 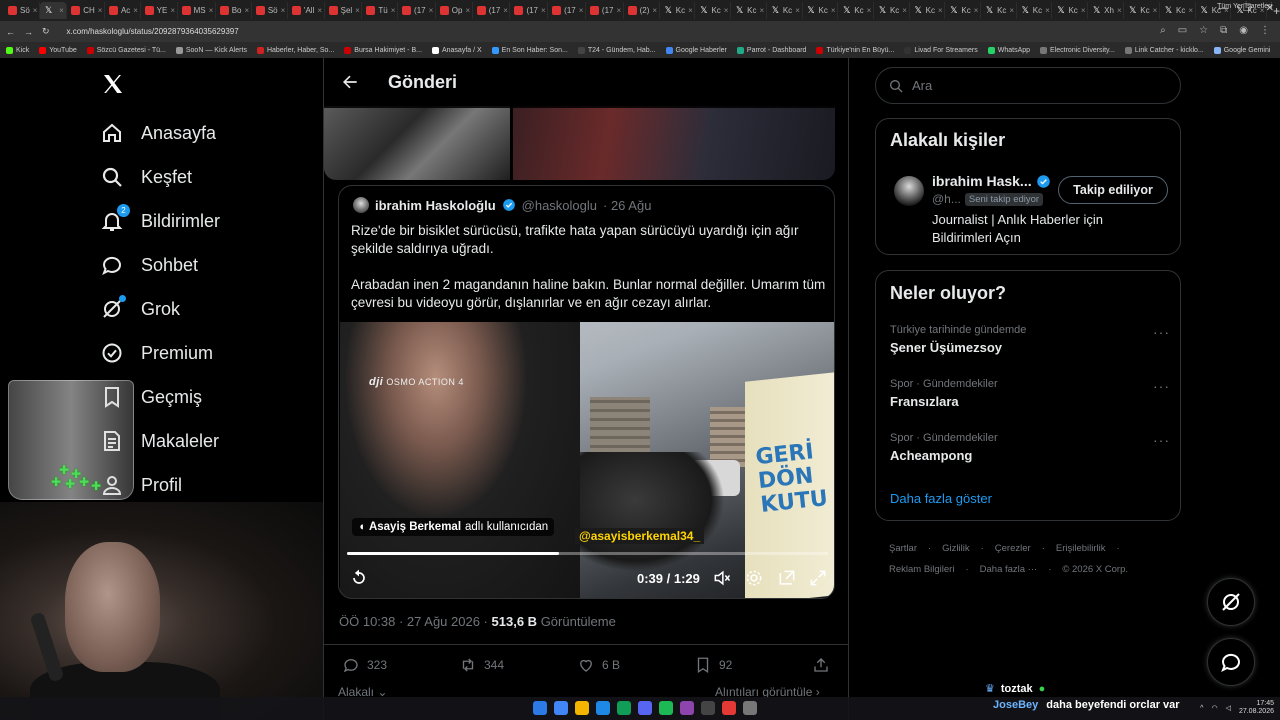 I want to click on bookmark-item: Parrot - Dashboard, so click(x=771, y=50).